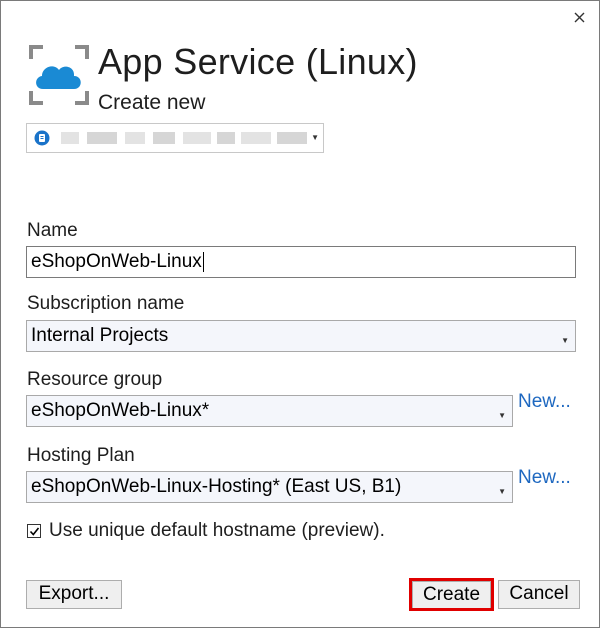  Describe the element at coordinates (539, 594) in the screenshot. I see `cancel-button: Cancel` at that location.